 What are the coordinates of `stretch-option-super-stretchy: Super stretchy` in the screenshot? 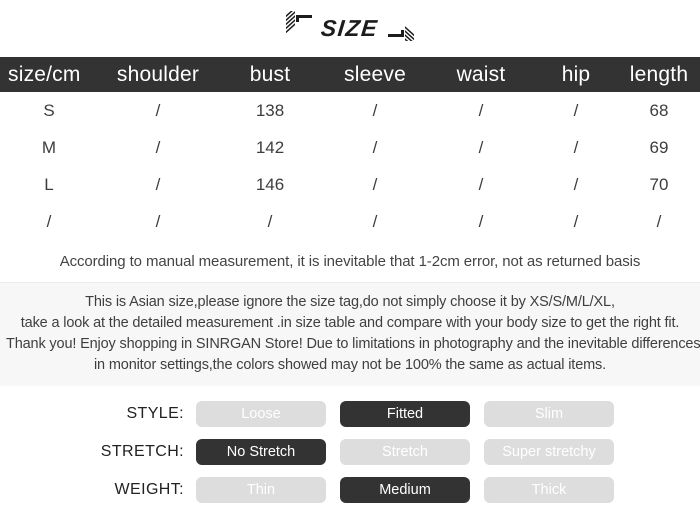 It's located at (549, 452).